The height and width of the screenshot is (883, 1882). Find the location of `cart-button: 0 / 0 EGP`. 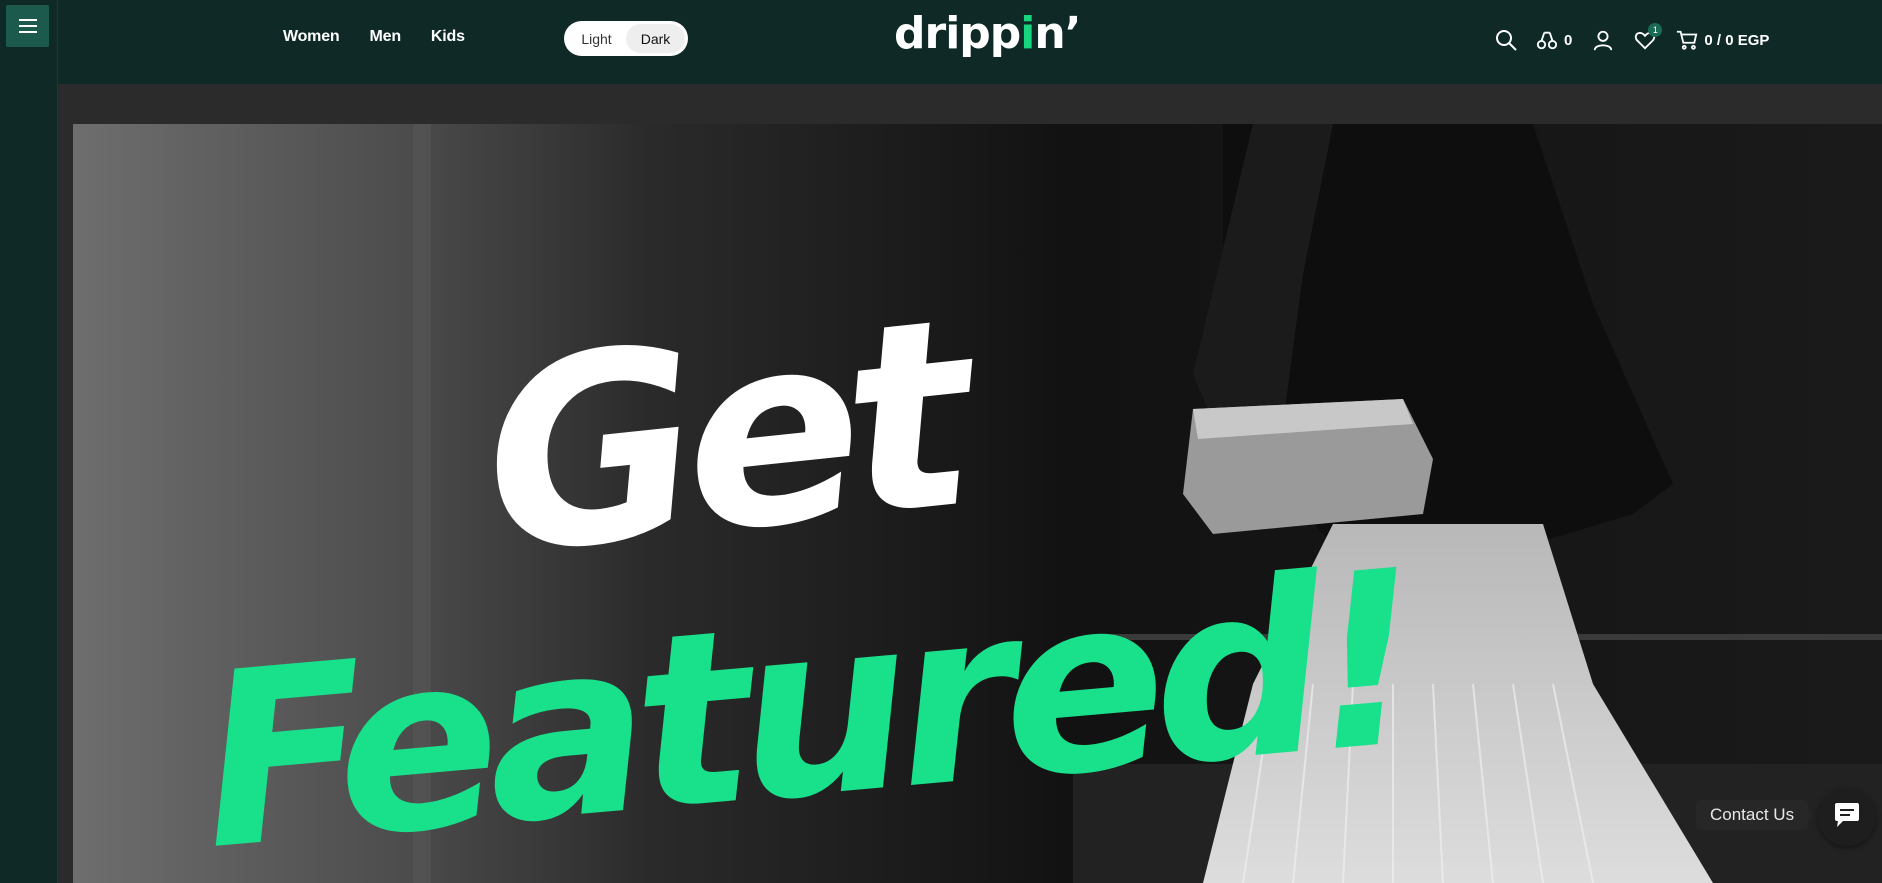

cart-button: 0 / 0 EGP is located at coordinates (1722, 40).